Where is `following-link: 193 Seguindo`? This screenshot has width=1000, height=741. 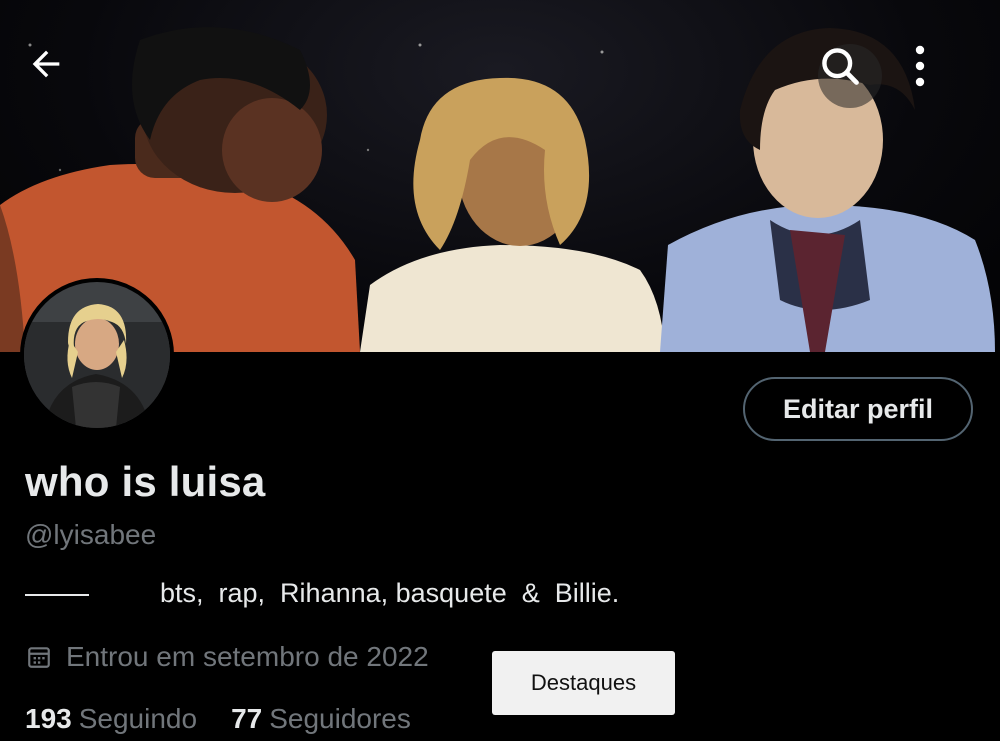
following-link: 193 Seguindo is located at coordinates (111, 719).